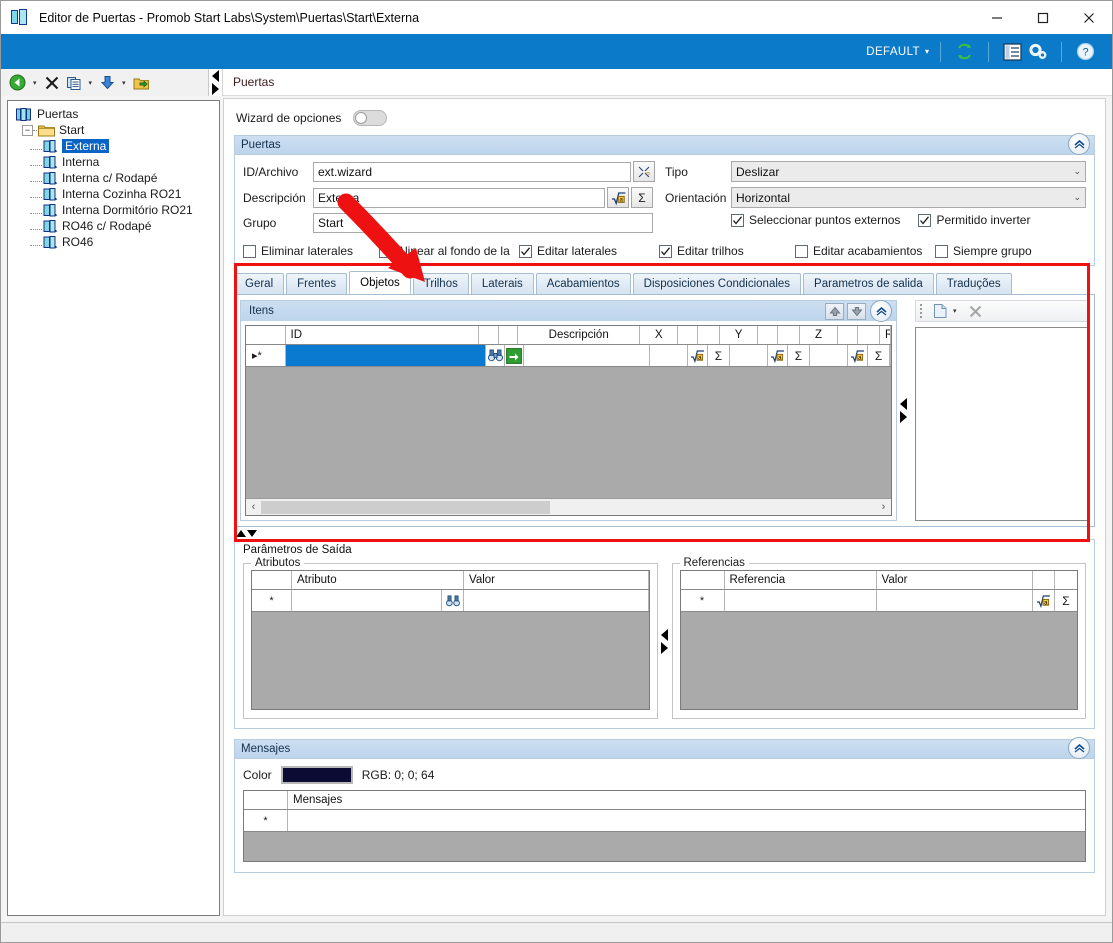 Image resolution: width=1113 pixels, height=943 pixels. I want to click on grid-col-y: Y, so click(739, 335).